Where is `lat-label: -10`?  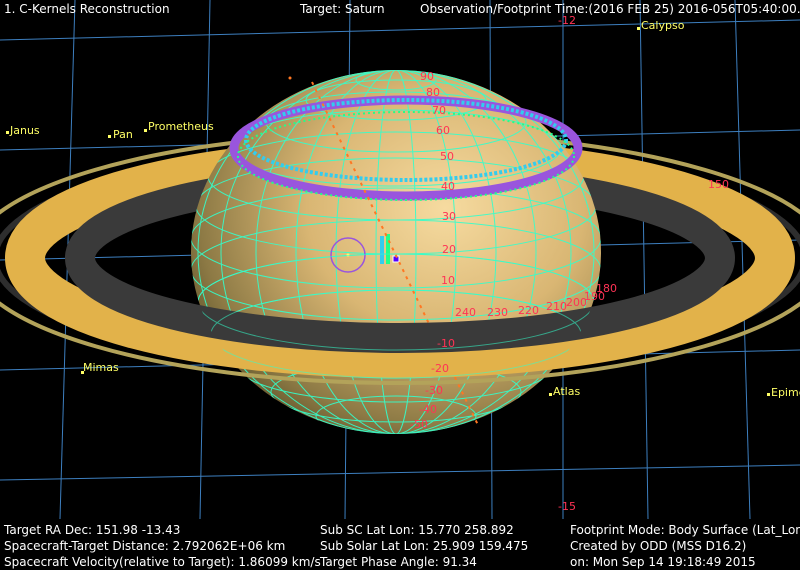 lat-label: -10 is located at coordinates (446, 343).